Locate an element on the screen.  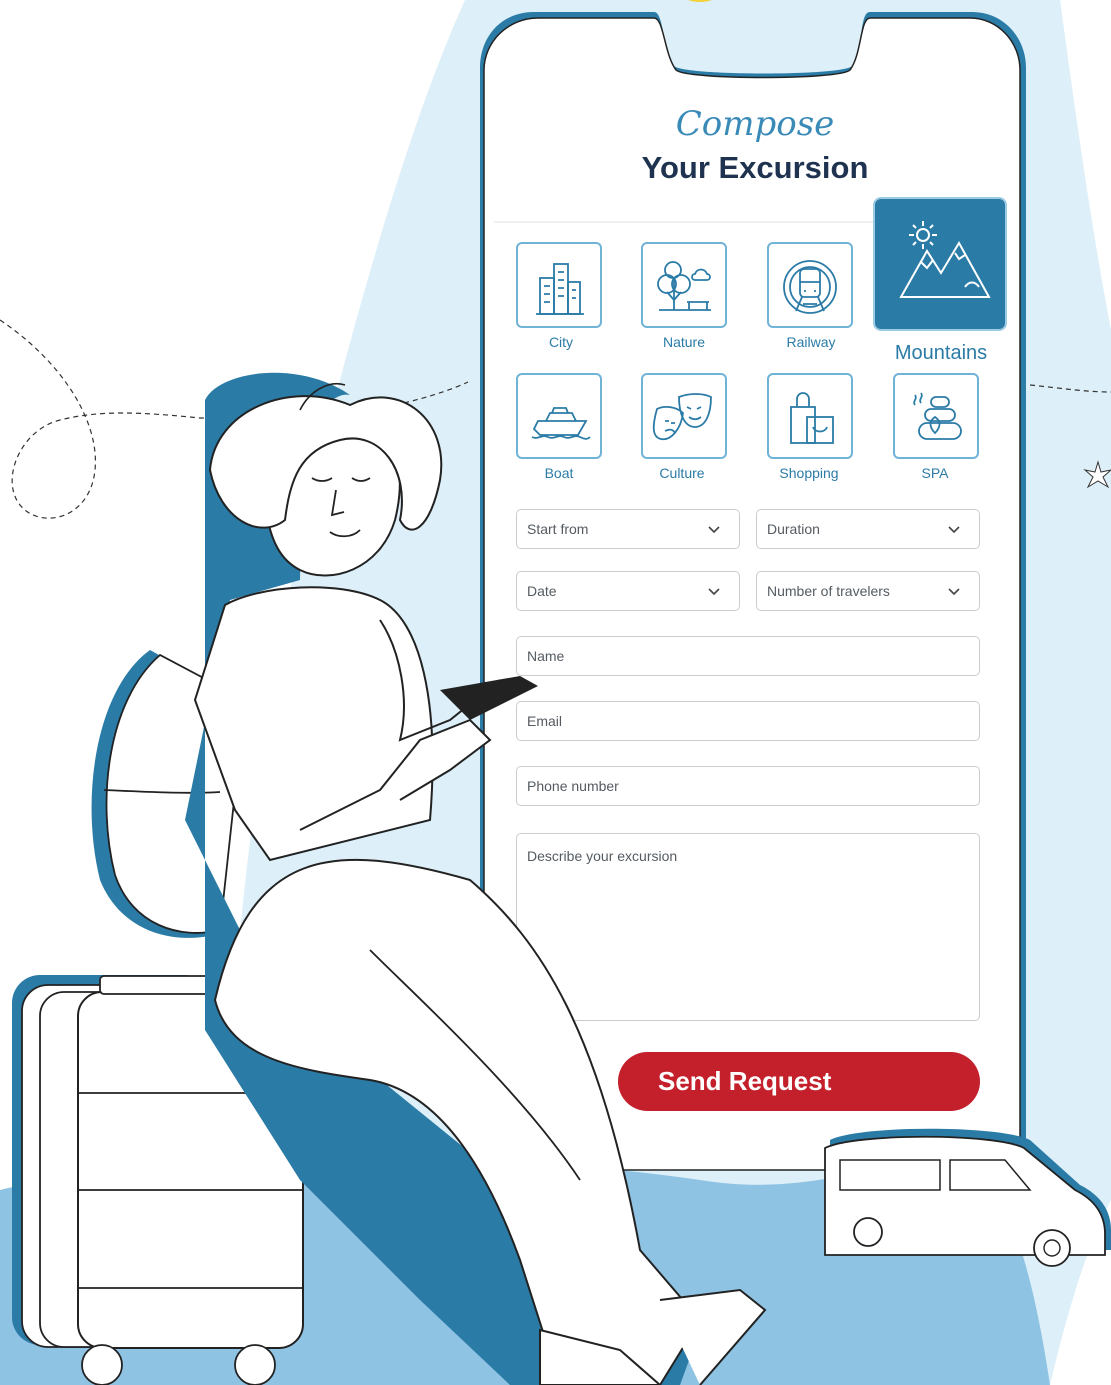
category-railway-label: Railway is located at coordinates (811, 342).